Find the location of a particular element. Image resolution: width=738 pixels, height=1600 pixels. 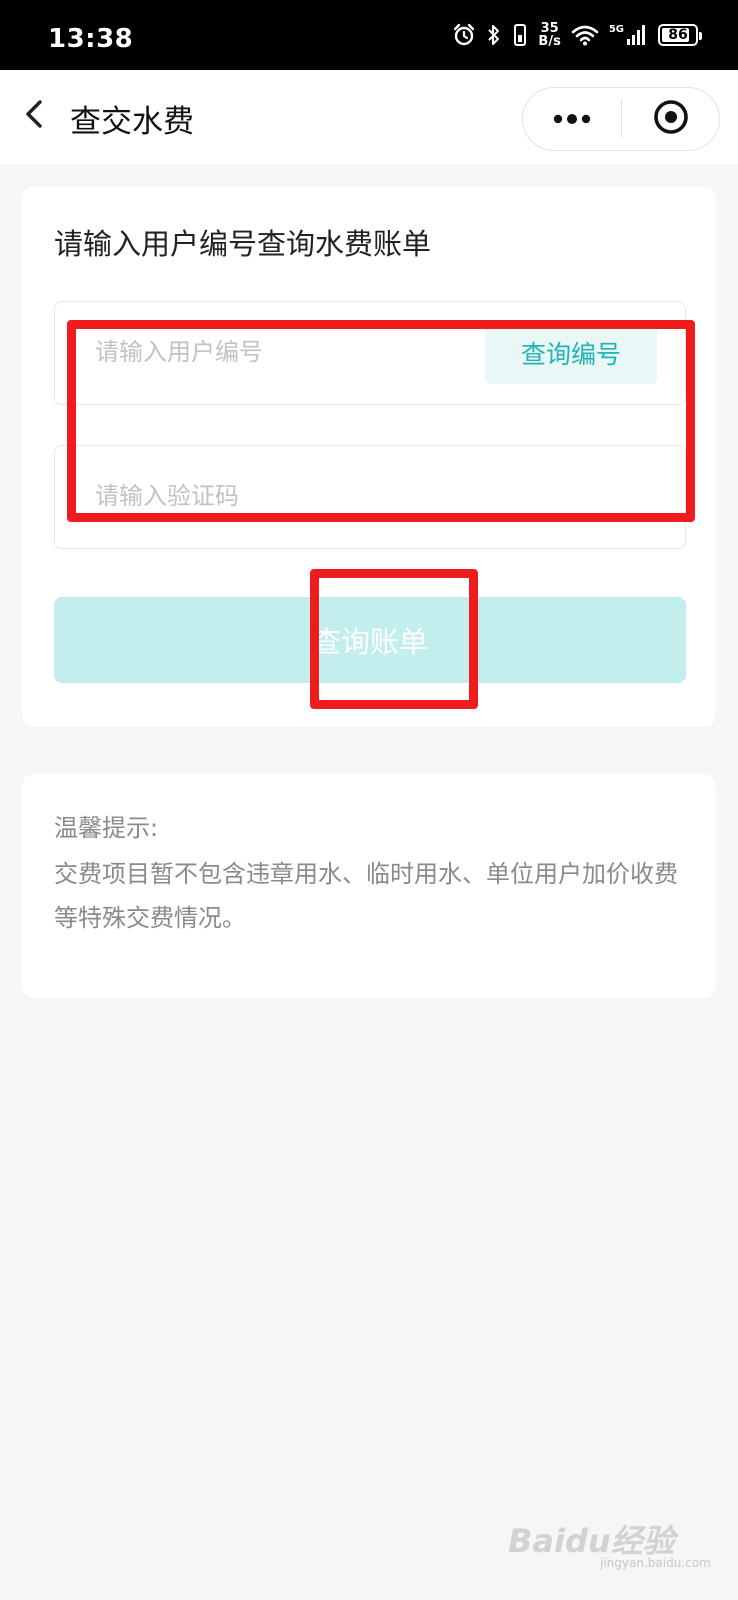

form-heading: 请输入用户编号查询水费账单 is located at coordinates (243, 244).